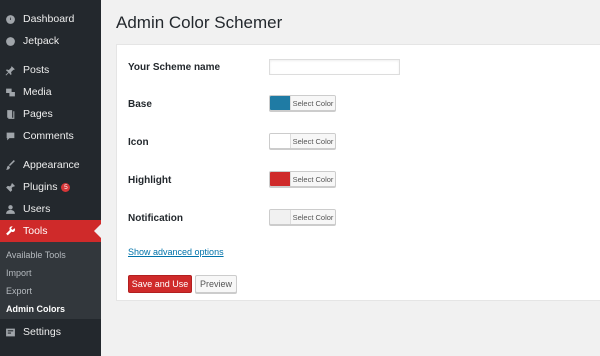 Image resolution: width=600 pixels, height=356 pixels. Describe the element at coordinates (38, 114) in the screenshot. I see `sidebar-item-label: Pages` at that location.